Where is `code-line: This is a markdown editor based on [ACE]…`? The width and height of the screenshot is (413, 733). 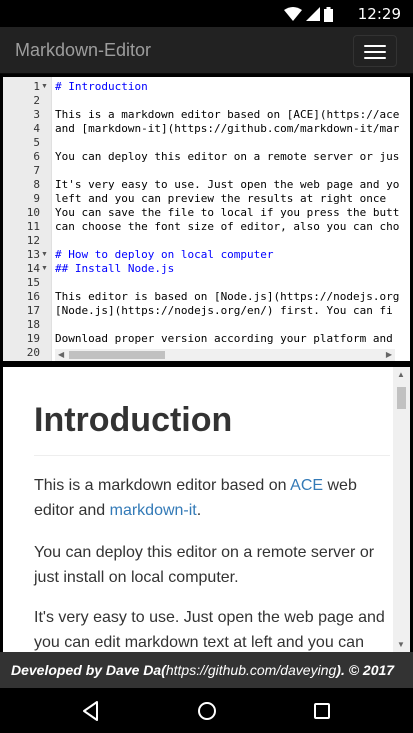 code-line: This is a markdown editor based on [ACE]… is located at coordinates (227, 115).